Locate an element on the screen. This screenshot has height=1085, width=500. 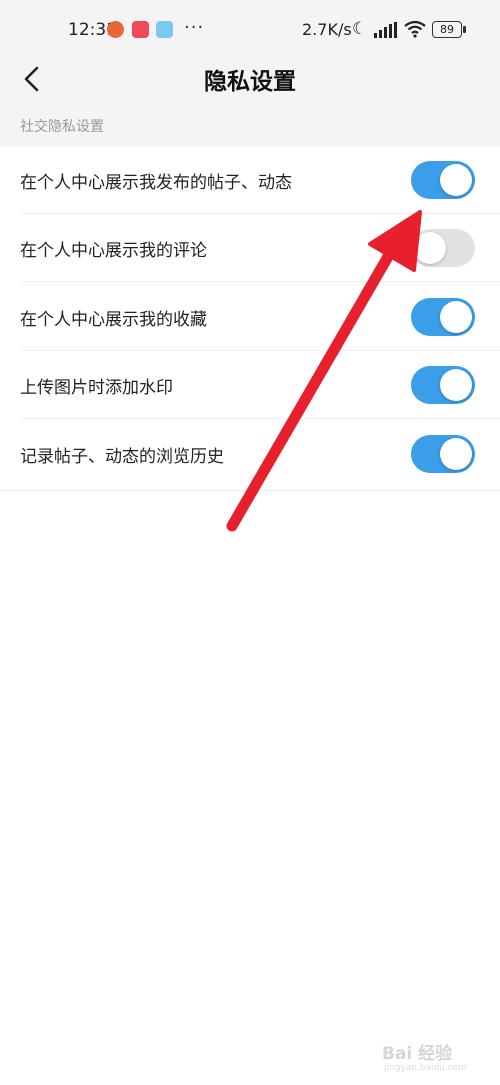
setting-row-browse-history: 记录帖子、动态的浏览历史 is located at coordinates (250, 454).